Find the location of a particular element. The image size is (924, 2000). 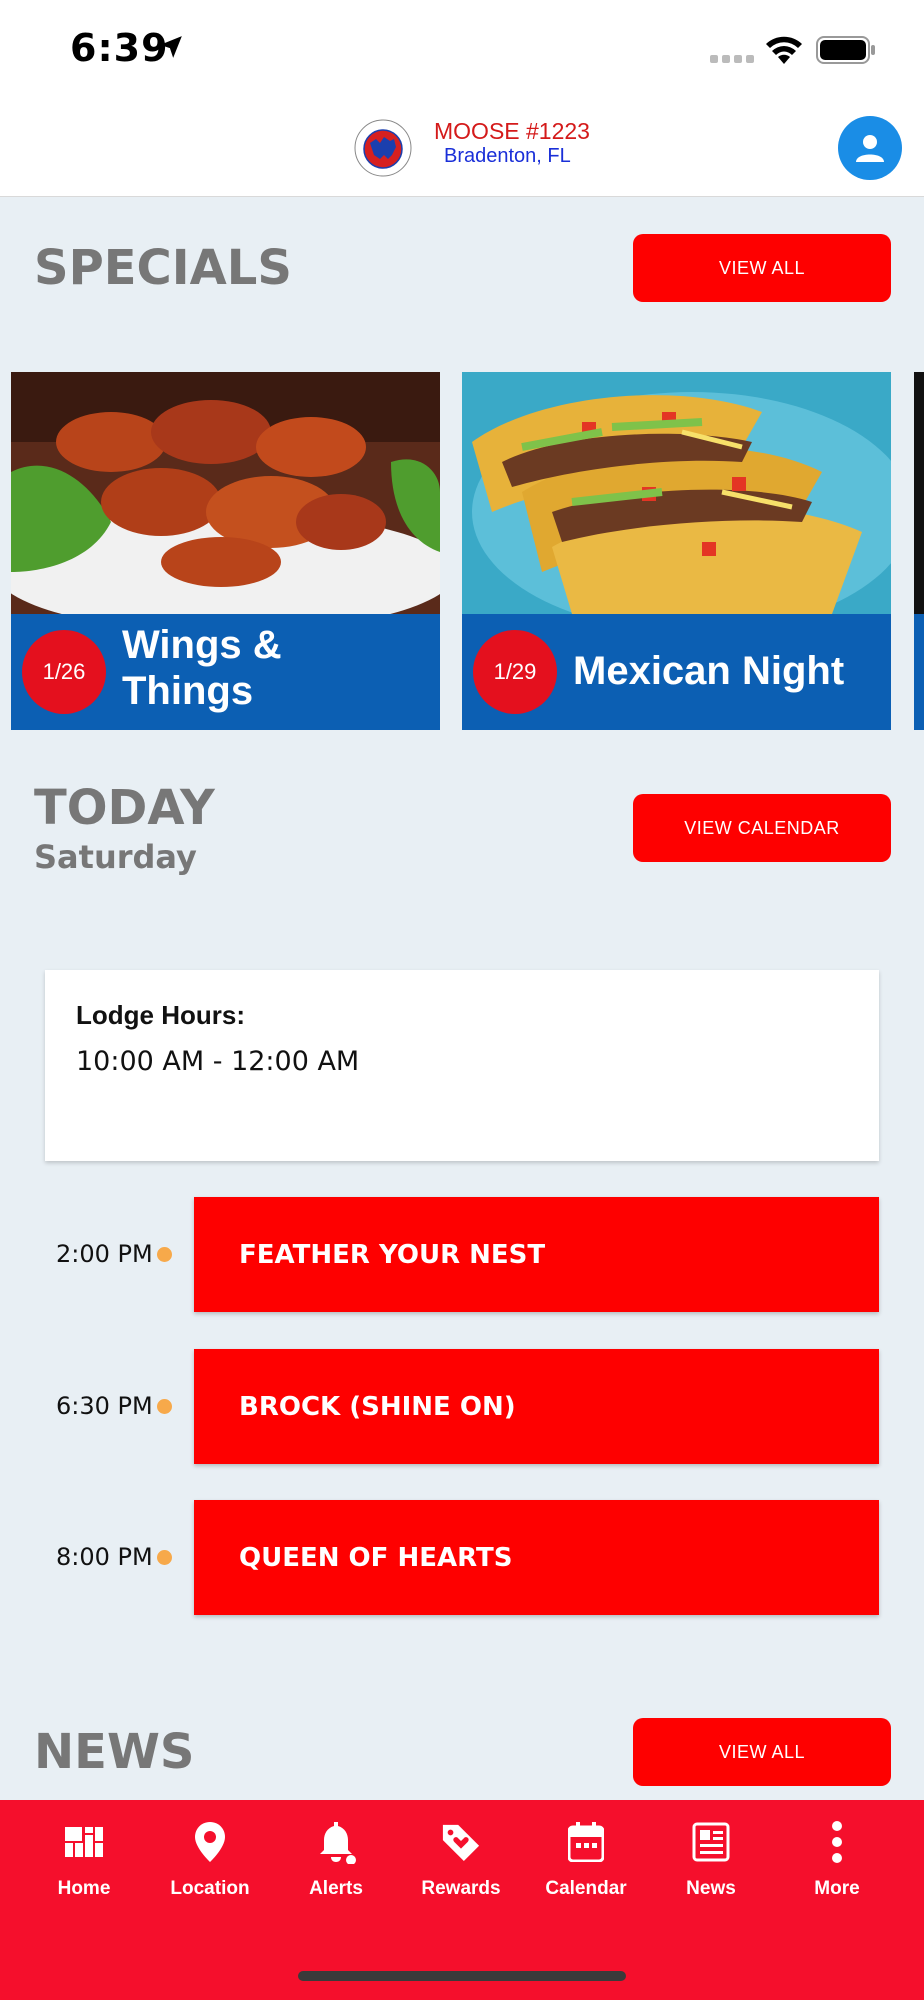

bell-icon is located at coordinates (336, 1842).